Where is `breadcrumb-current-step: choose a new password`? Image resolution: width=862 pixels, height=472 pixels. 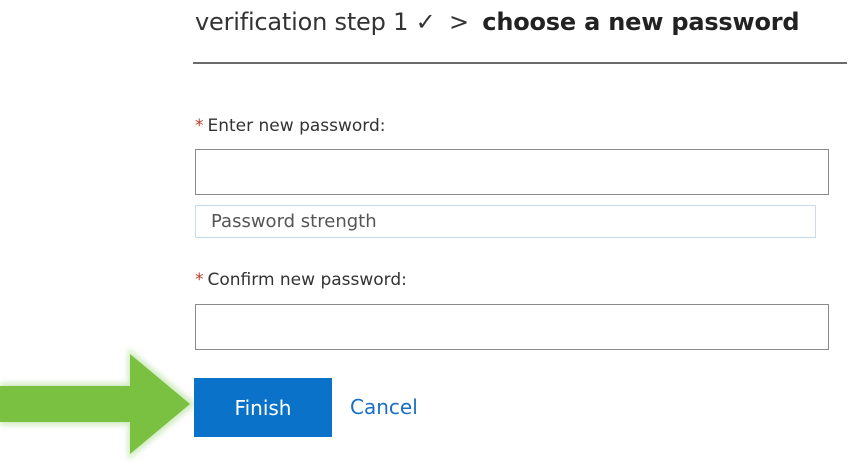 breadcrumb-current-step: choose a new password is located at coordinates (641, 22).